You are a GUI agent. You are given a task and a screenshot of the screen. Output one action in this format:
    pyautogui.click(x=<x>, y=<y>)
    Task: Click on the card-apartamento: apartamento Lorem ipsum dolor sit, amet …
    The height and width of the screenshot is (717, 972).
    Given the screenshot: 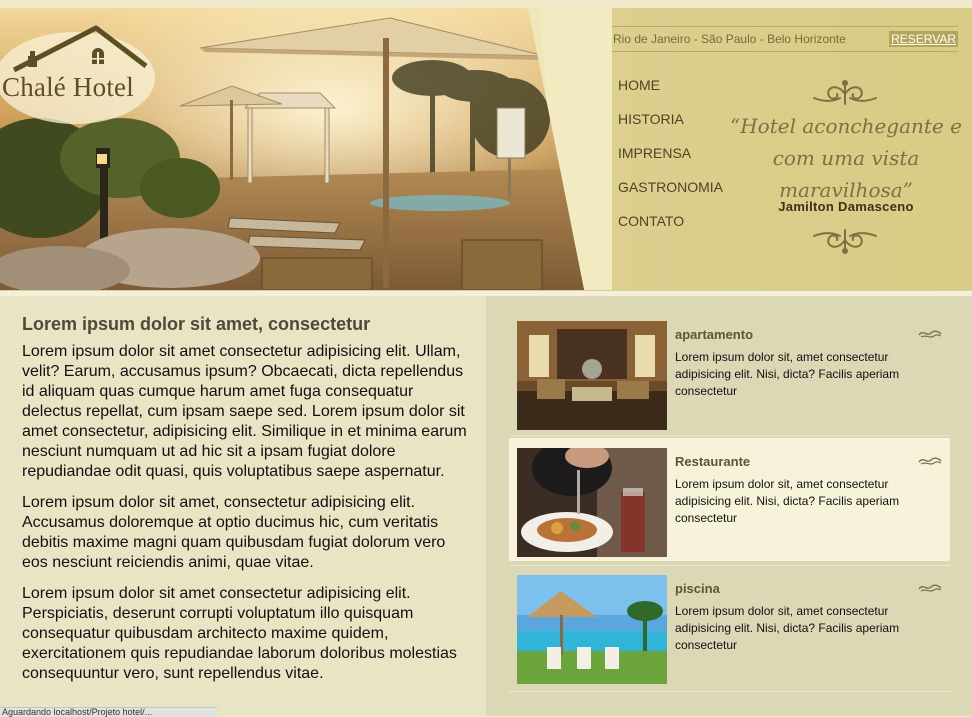 What is the action you would take?
    pyautogui.click(x=729, y=372)
    